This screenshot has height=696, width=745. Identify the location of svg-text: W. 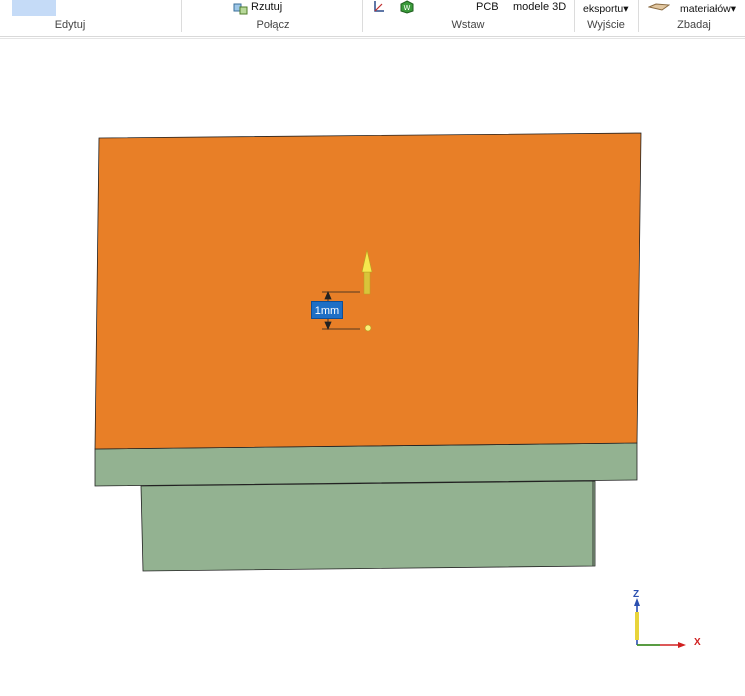
(407, 8).